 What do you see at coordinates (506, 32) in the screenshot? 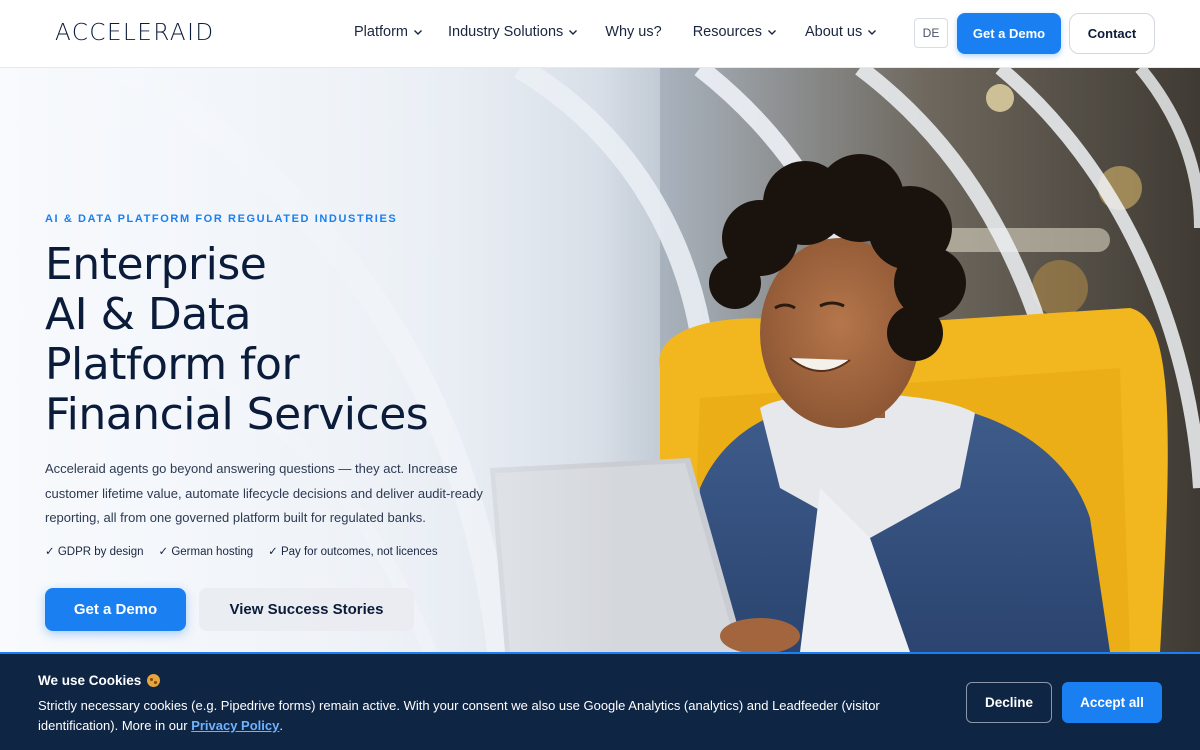
I see `nav-item-label: Industry Solutions` at bounding box center [506, 32].